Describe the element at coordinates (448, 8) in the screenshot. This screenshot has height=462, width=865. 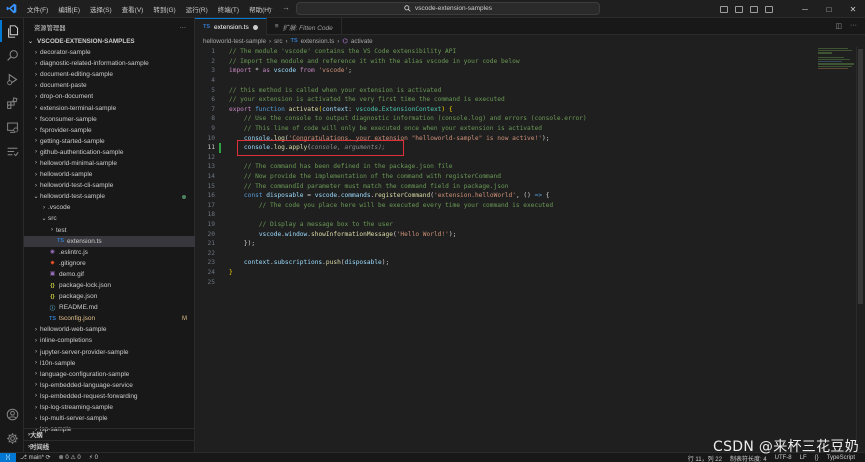
I see `command-center-search: vscode-extension-samples` at that location.